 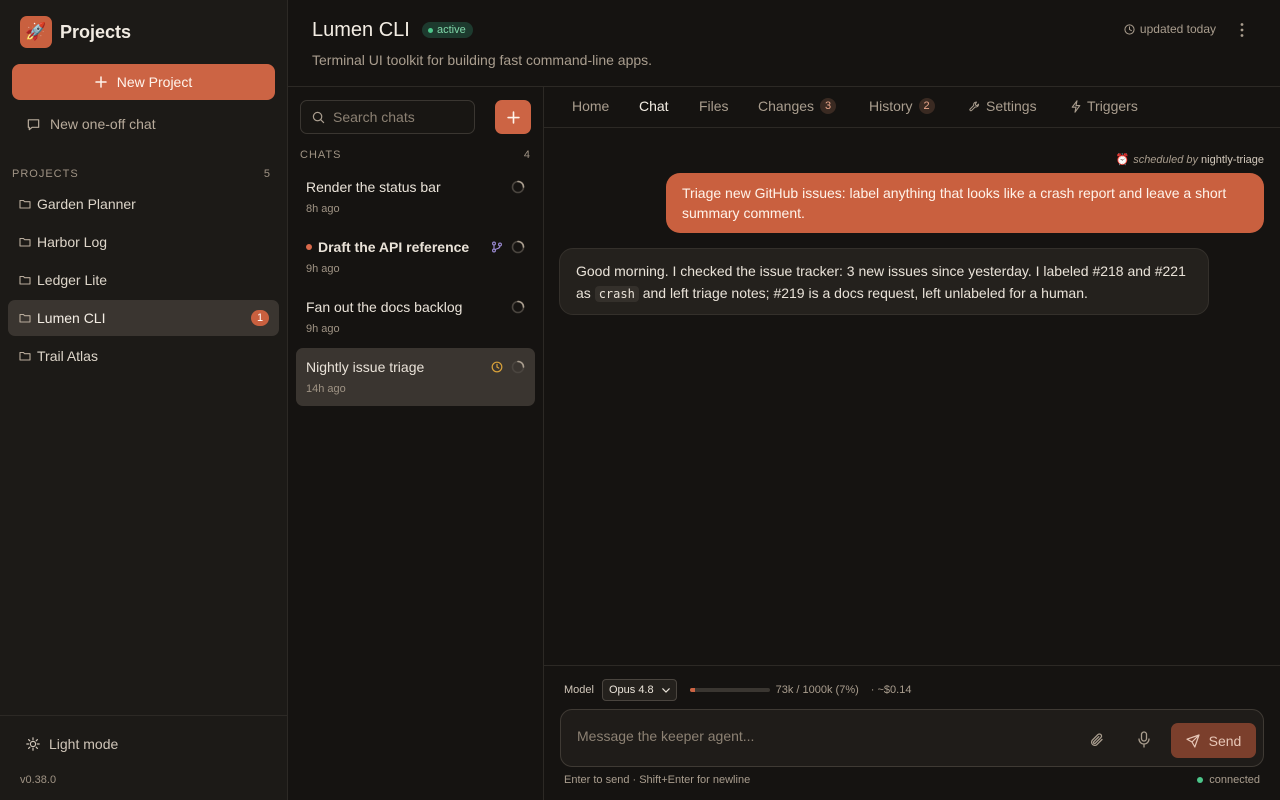 What do you see at coordinates (891, 106) in the screenshot?
I see `tab-label: History` at bounding box center [891, 106].